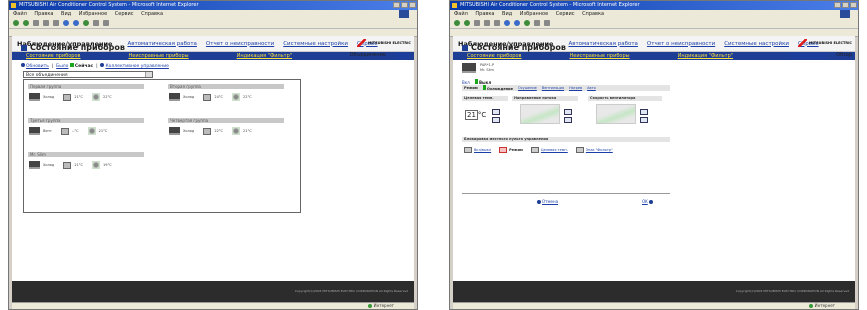  Describe the element at coordinates (148, 74) in the screenshot. I see `chevron-down-icon` at that location.